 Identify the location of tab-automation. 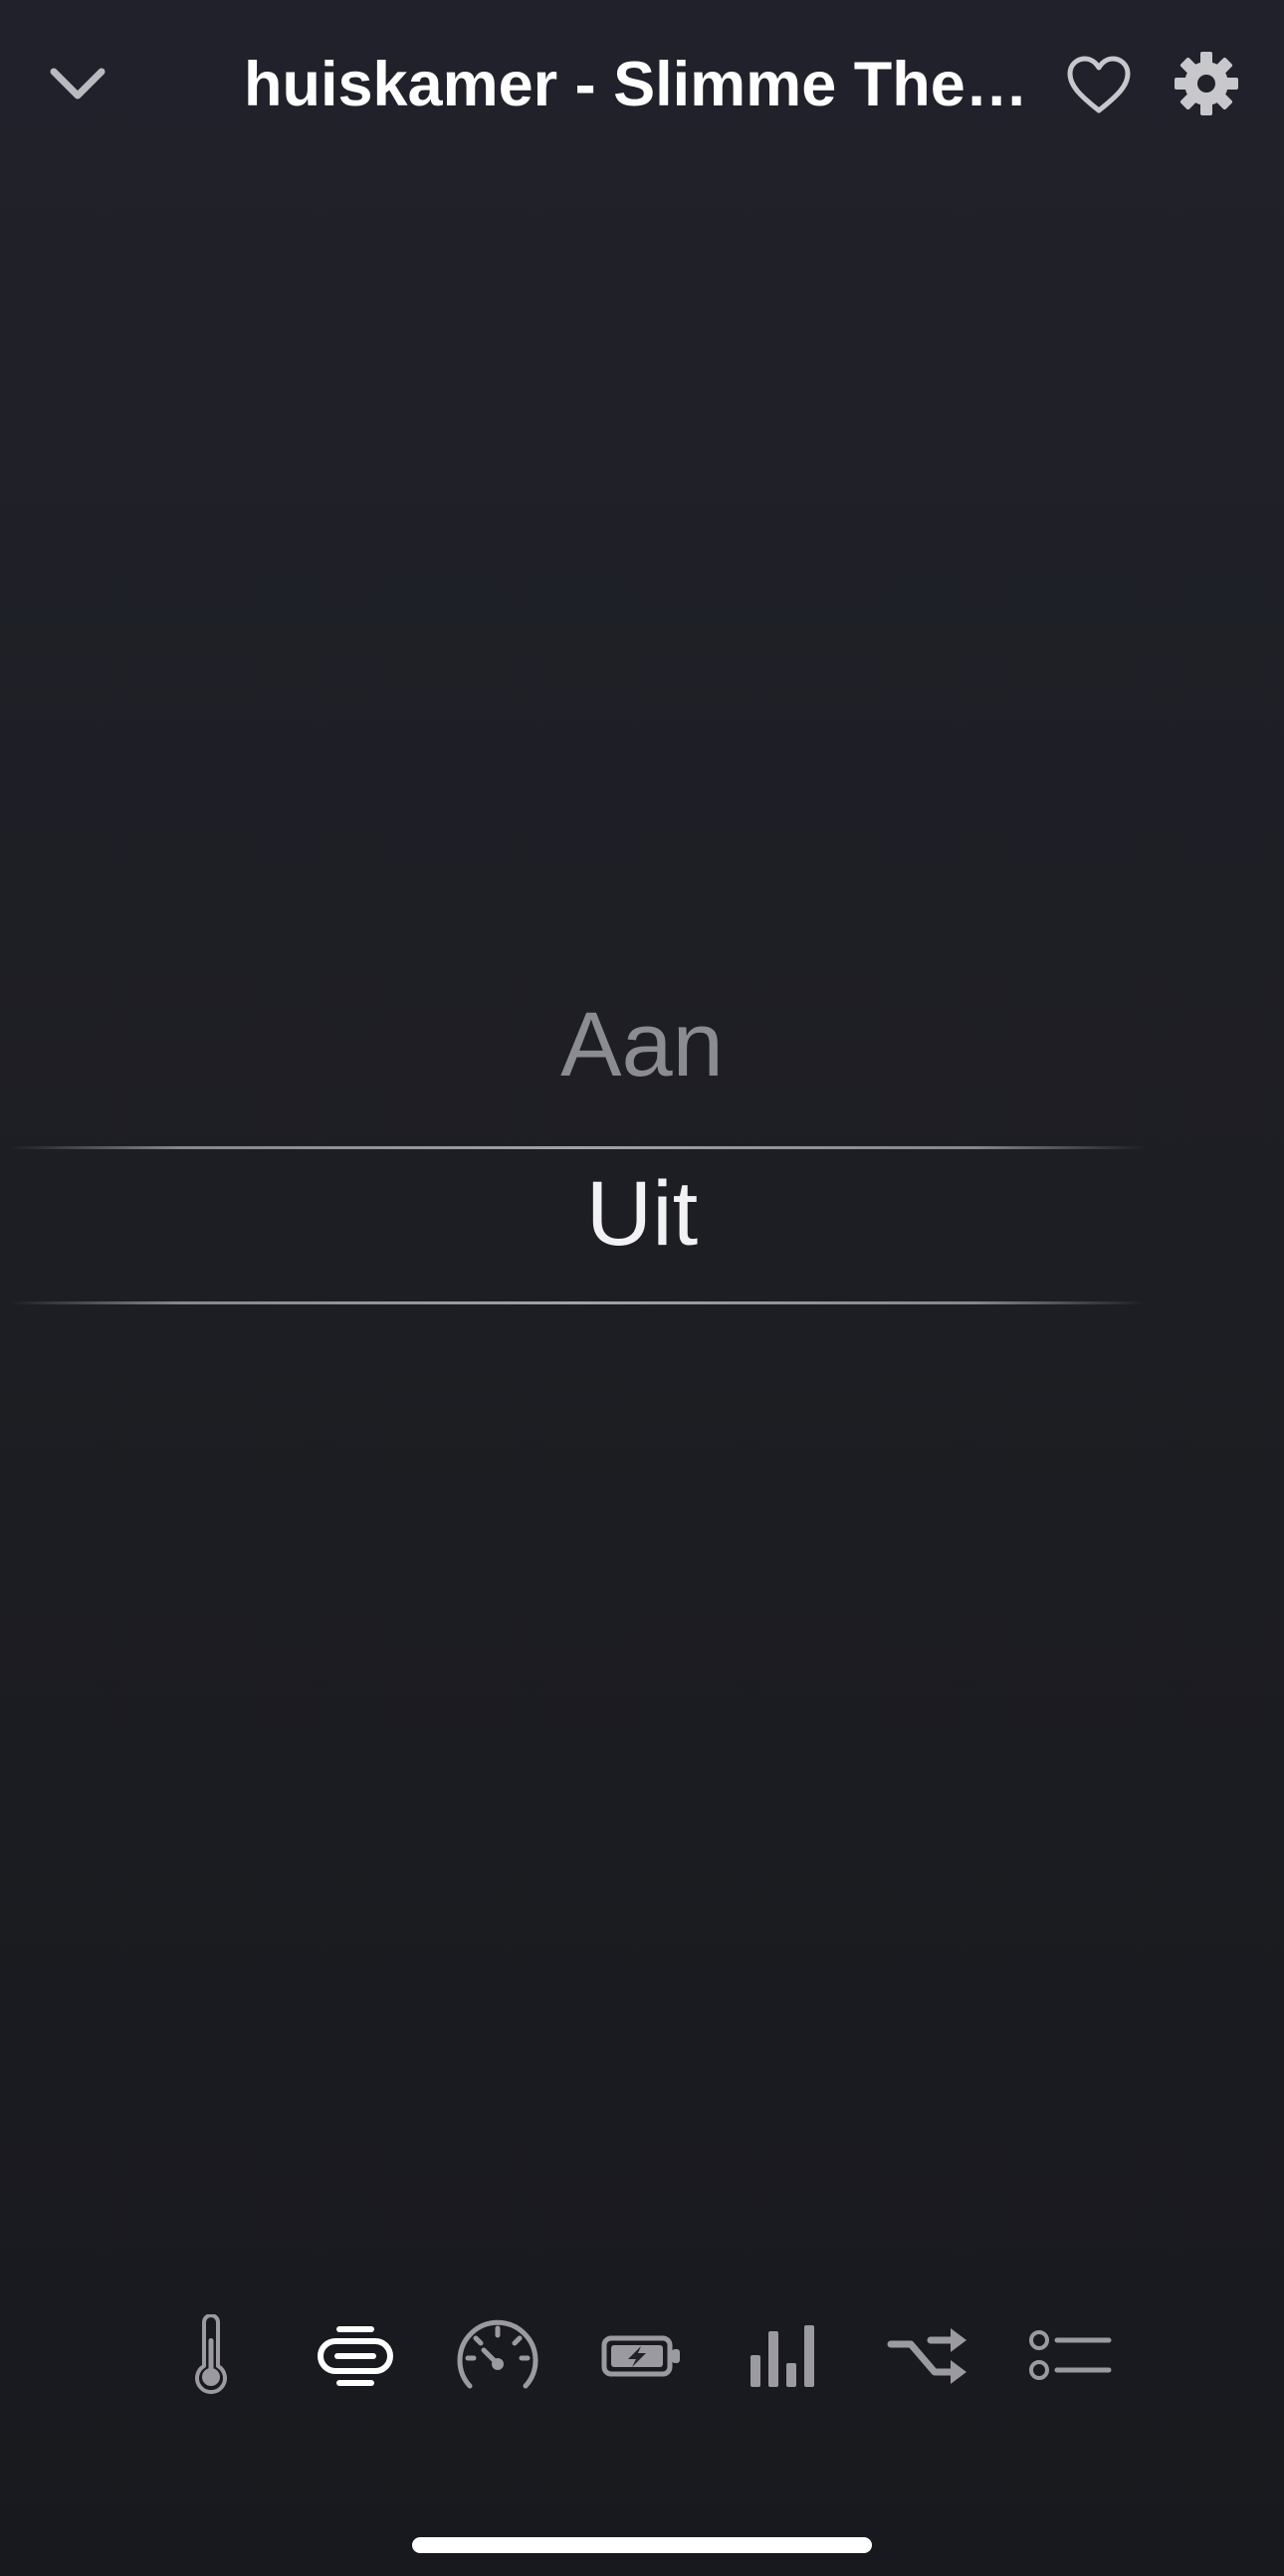
(929, 2356).